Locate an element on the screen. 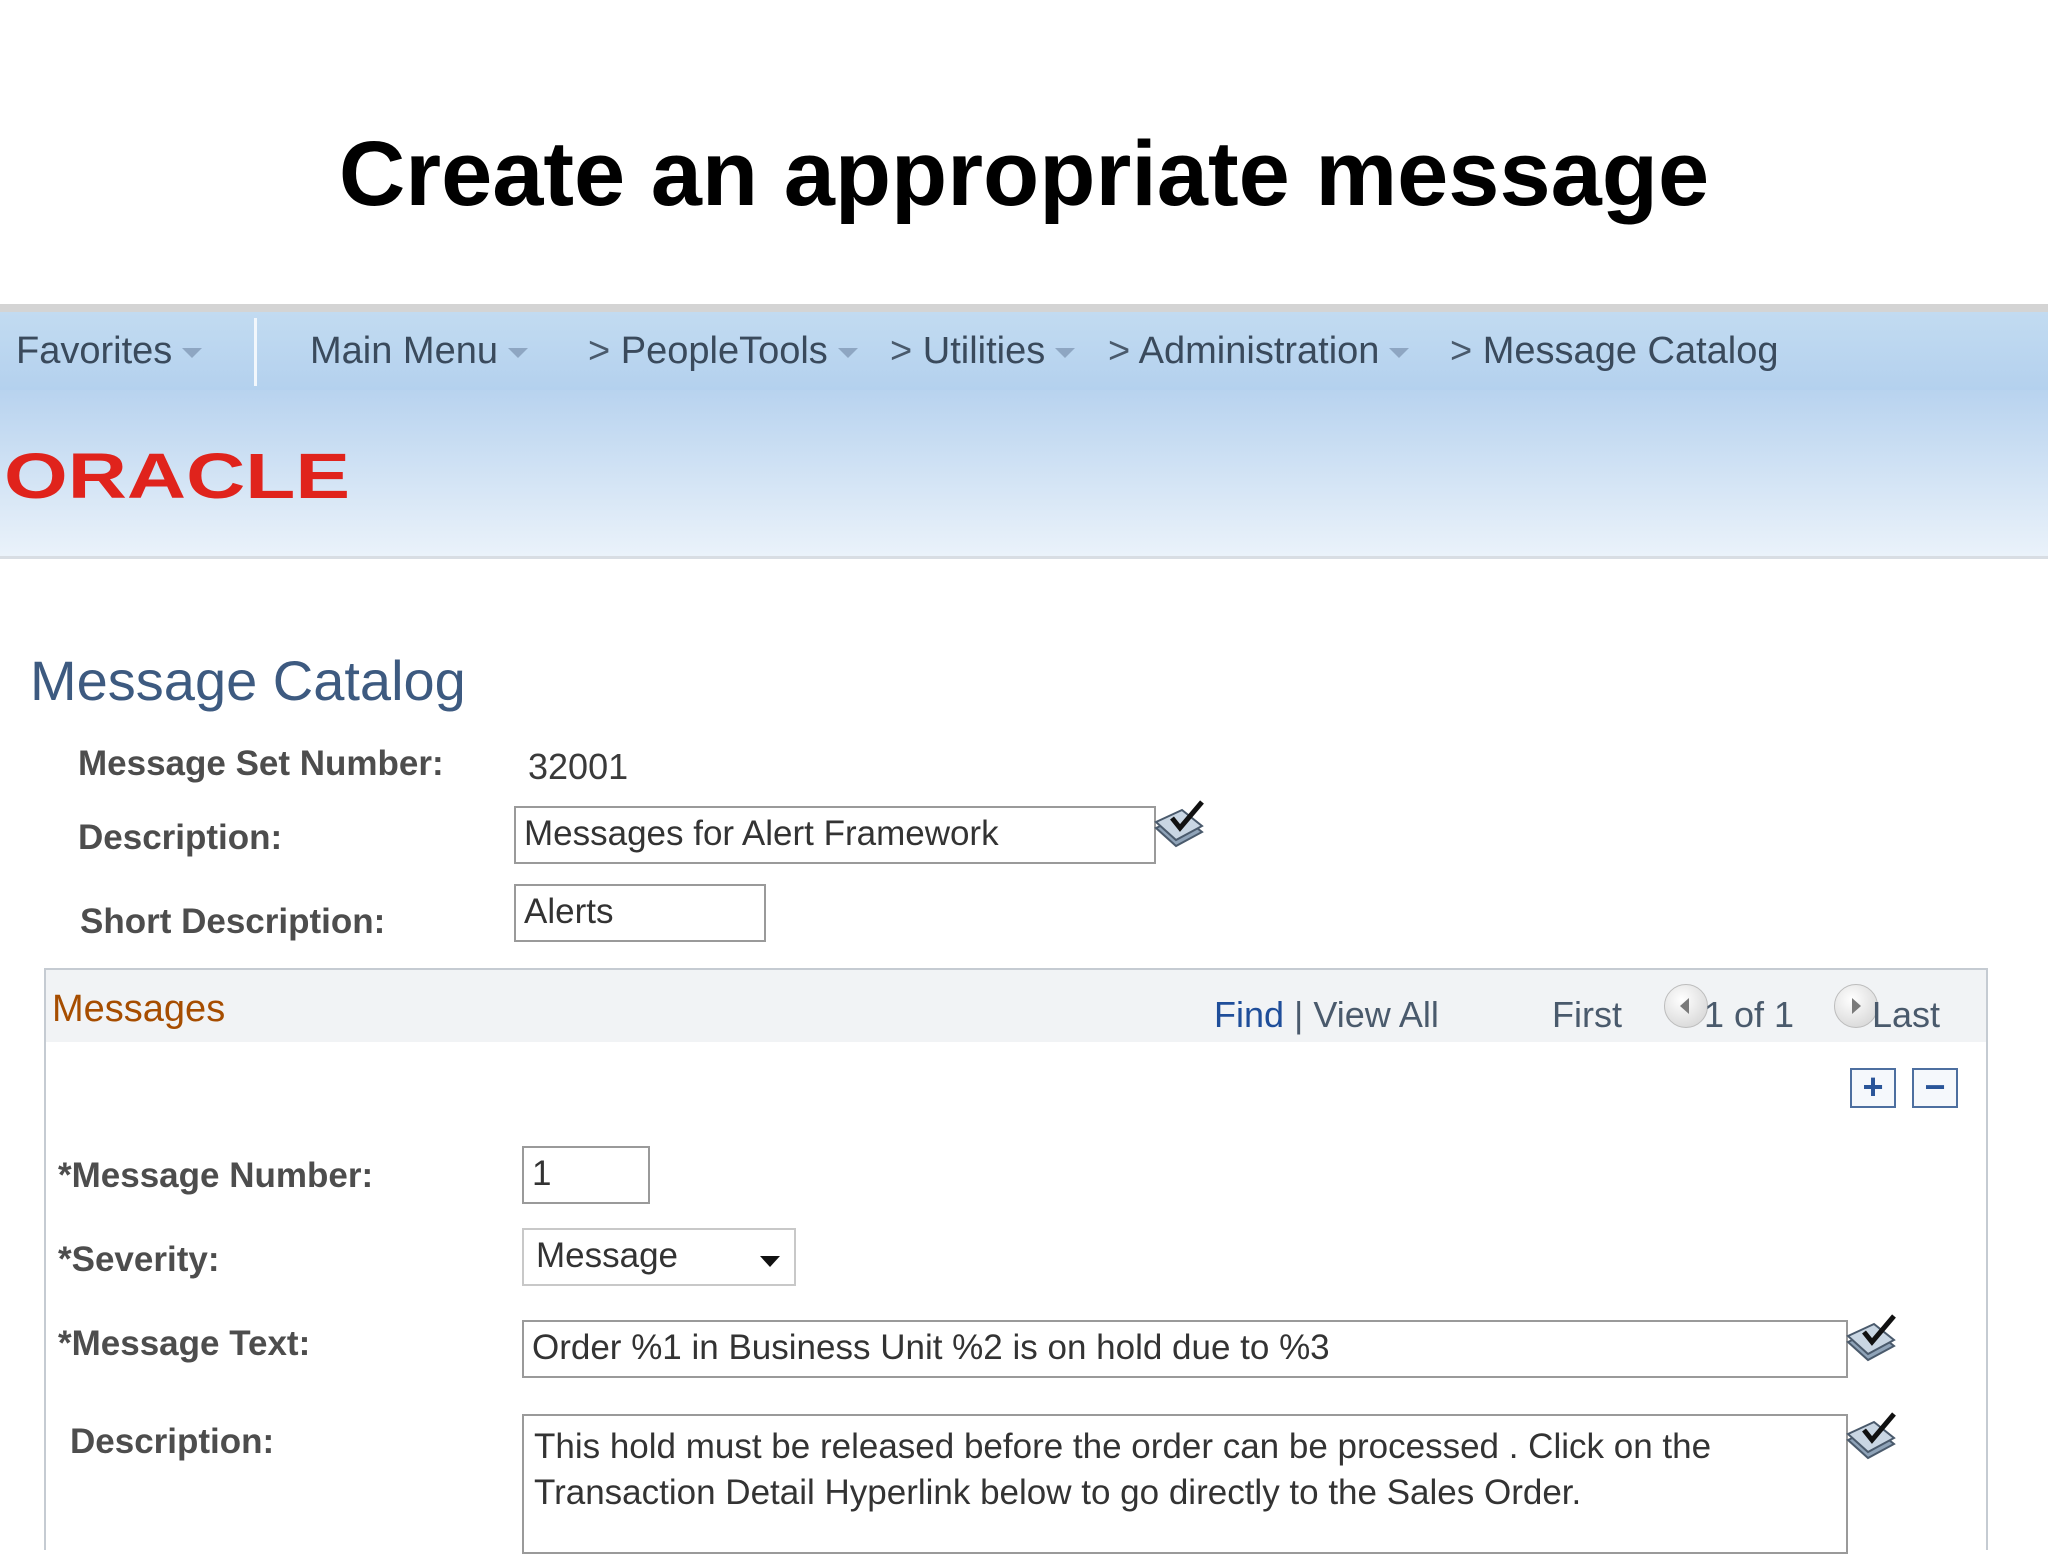 This screenshot has width=2048, height=1554. severity-select: Message is located at coordinates (659, 1257).